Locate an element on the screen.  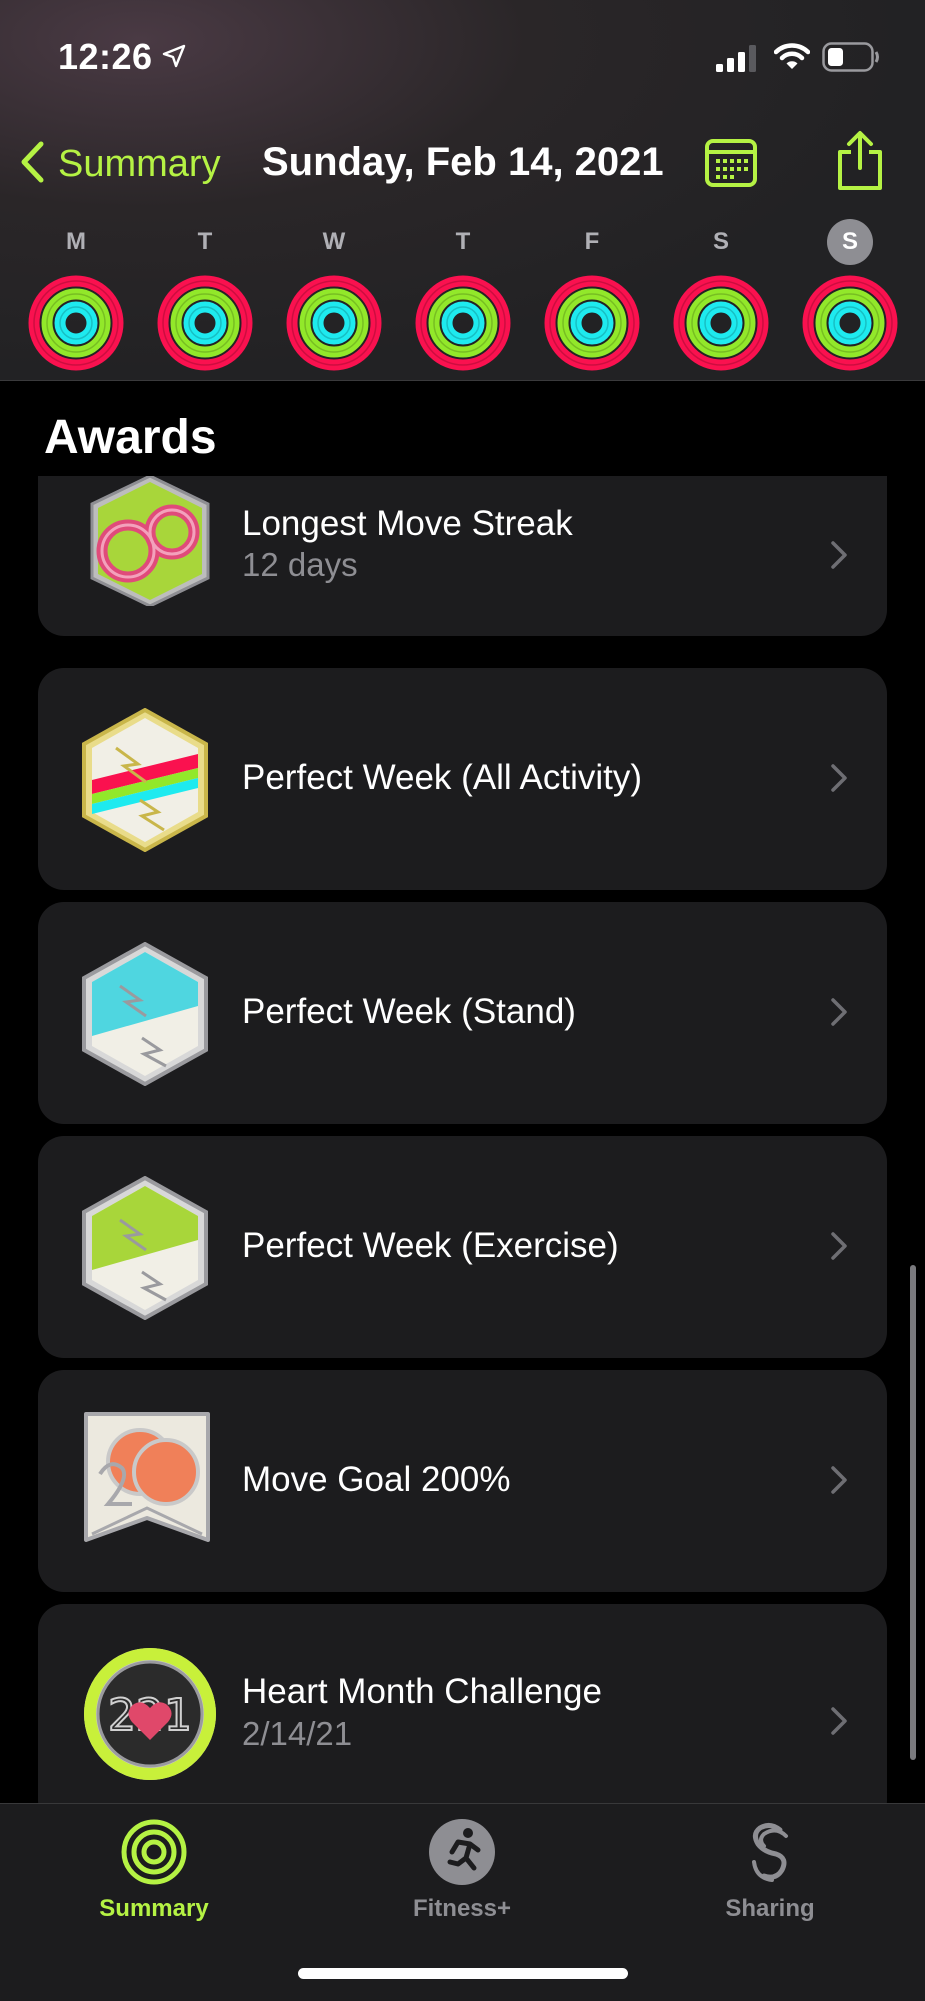
day-letter: S is located at coordinates (720, 241).